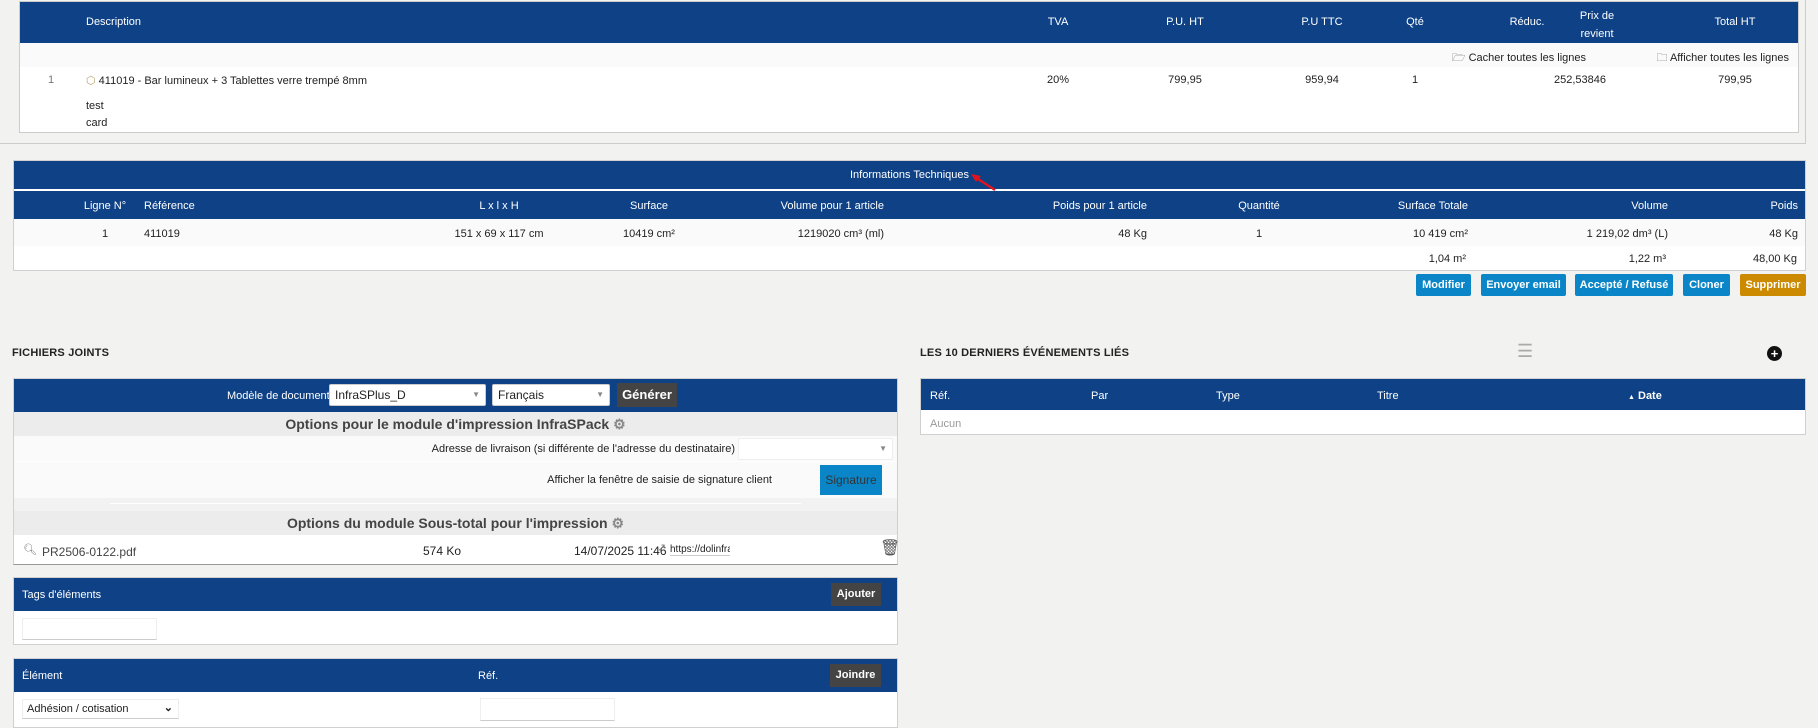 The width and height of the screenshot is (1818, 728). Describe the element at coordinates (1388, 396) in the screenshot. I see `col-title: Titre` at that location.